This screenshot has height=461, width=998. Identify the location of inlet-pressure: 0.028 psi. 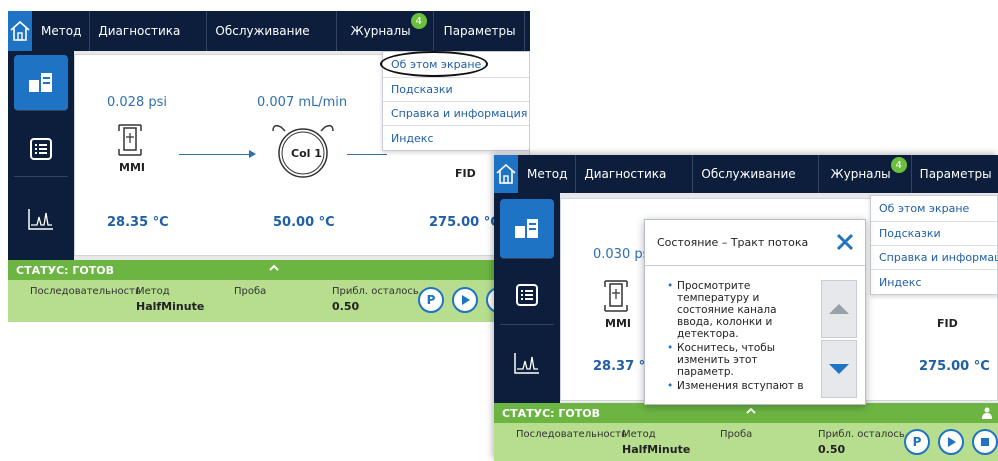
(137, 102).